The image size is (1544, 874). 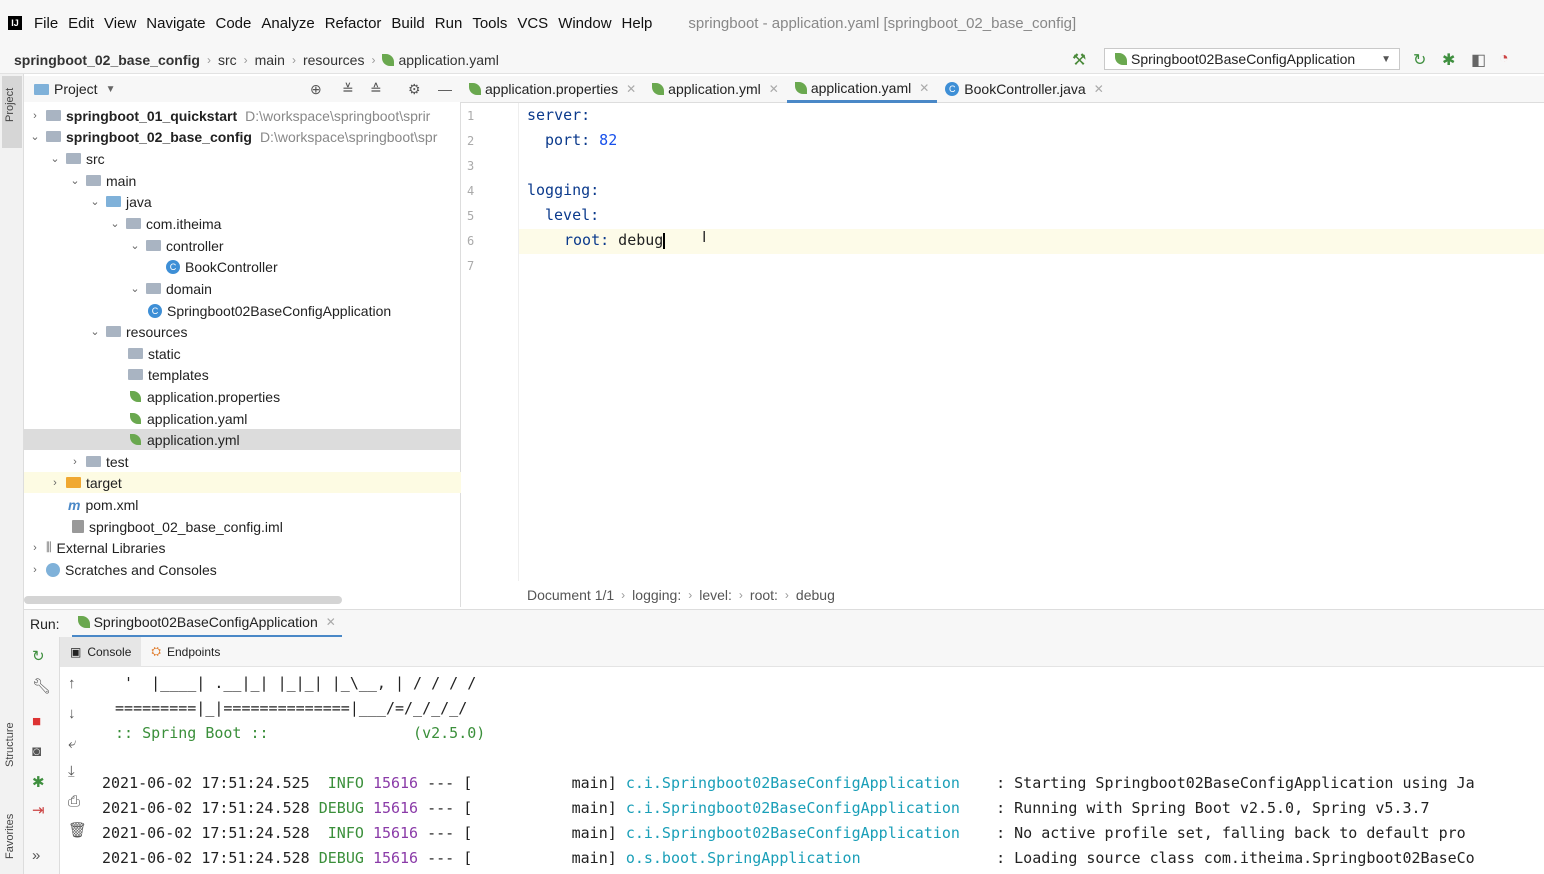 What do you see at coordinates (333, 60) in the screenshot?
I see `breadcrumb-resources: resources` at bounding box center [333, 60].